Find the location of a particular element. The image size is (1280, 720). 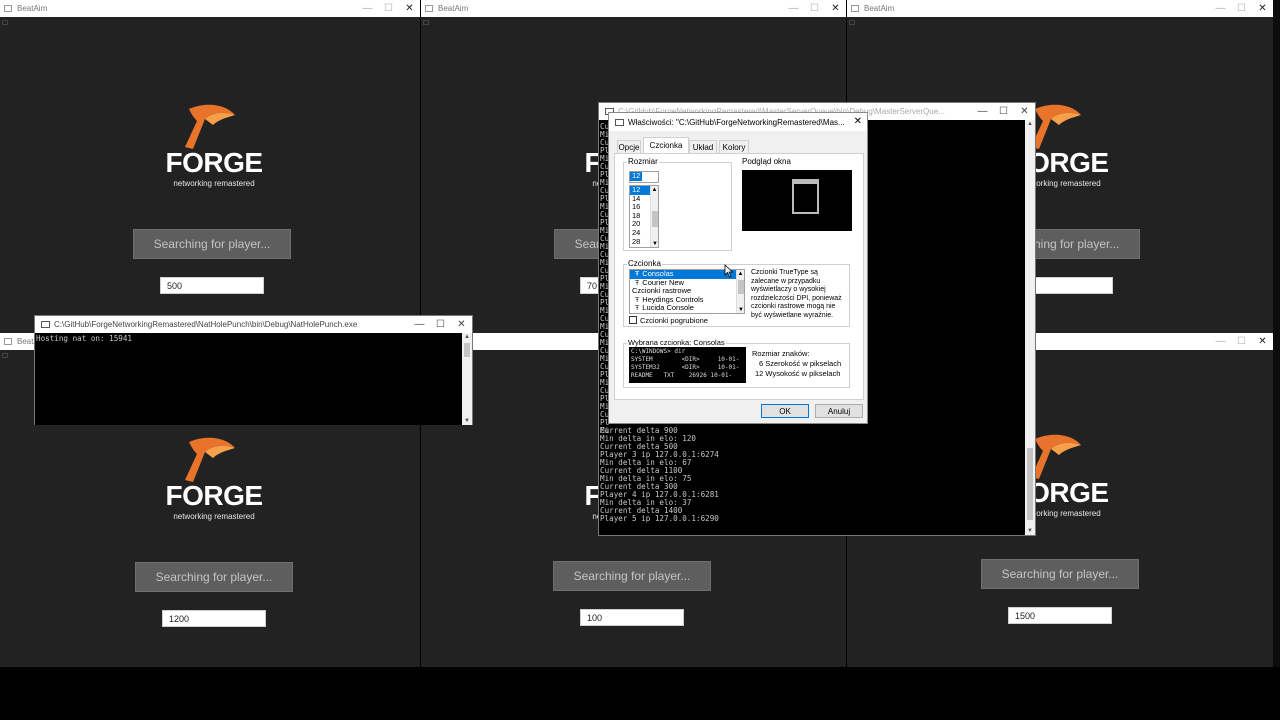

size-list: 12 14 16 18 20 24 28 ▲ ▼ is located at coordinates (644, 216).